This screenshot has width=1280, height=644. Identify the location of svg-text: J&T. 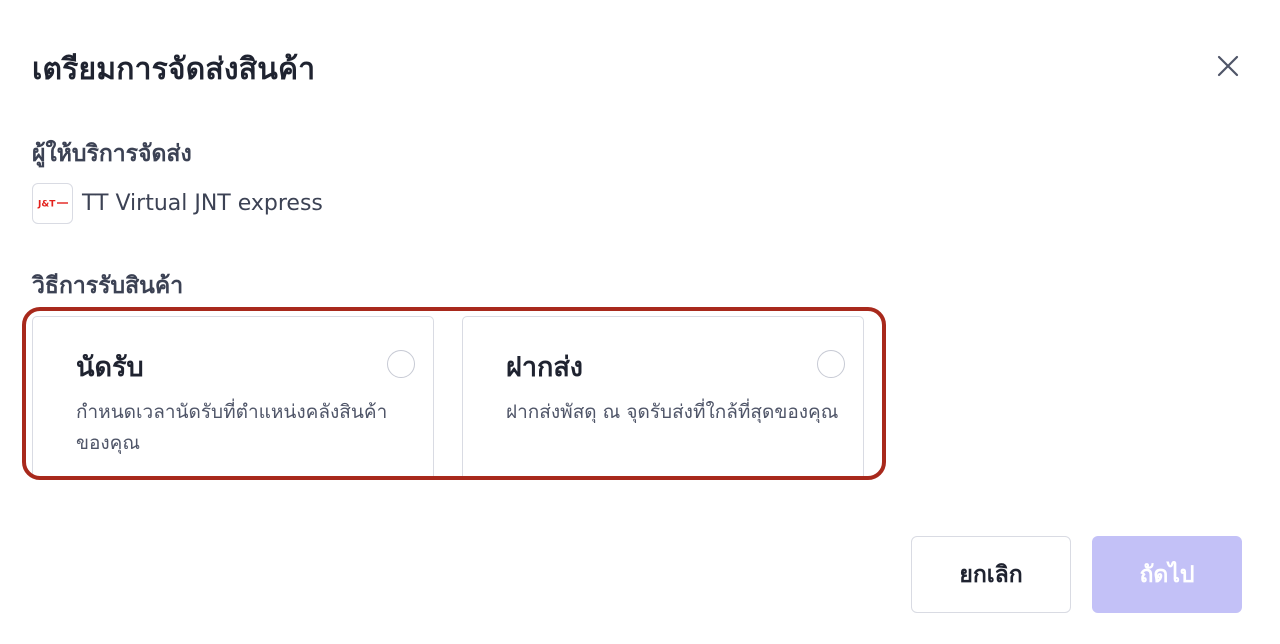
(46, 205).